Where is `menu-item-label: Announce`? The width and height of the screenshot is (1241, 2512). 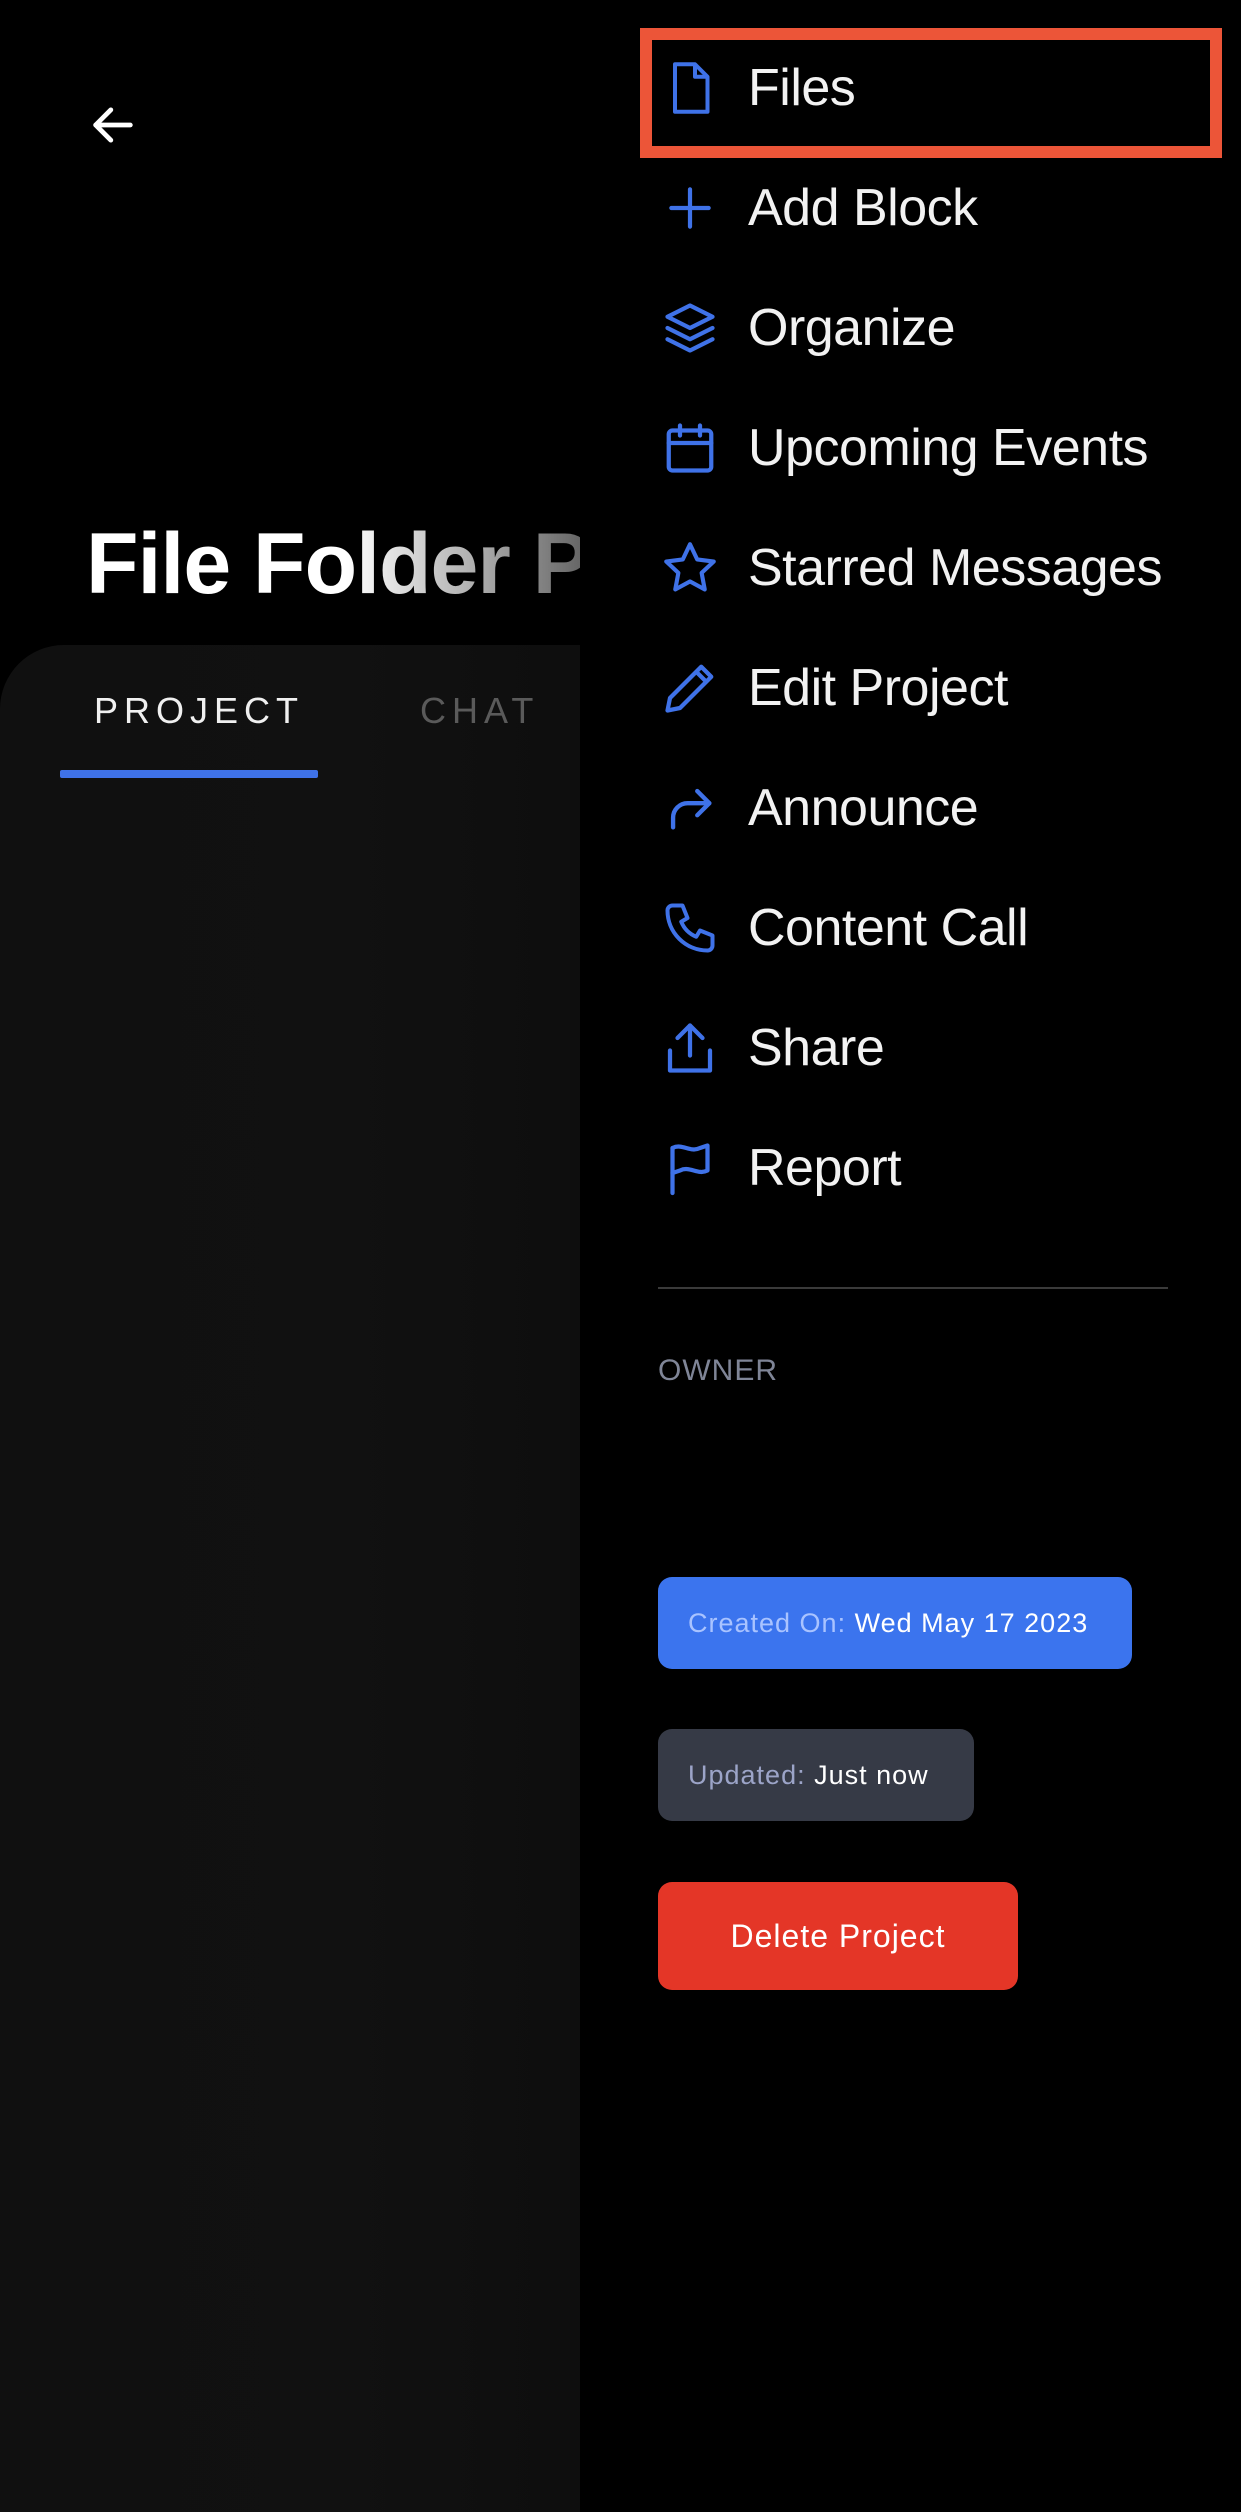 menu-item-label: Announce is located at coordinates (863, 808).